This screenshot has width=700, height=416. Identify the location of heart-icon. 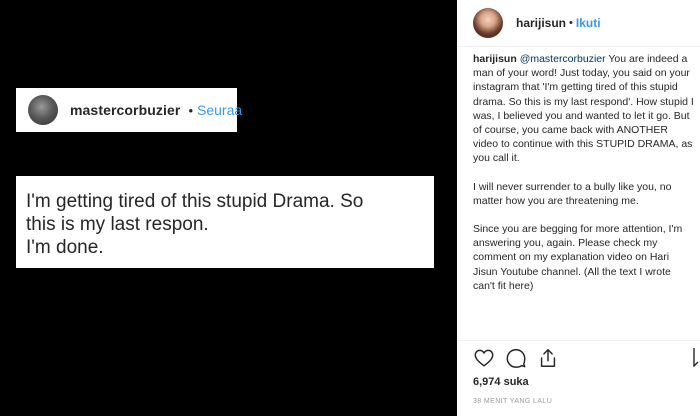
(484, 358).